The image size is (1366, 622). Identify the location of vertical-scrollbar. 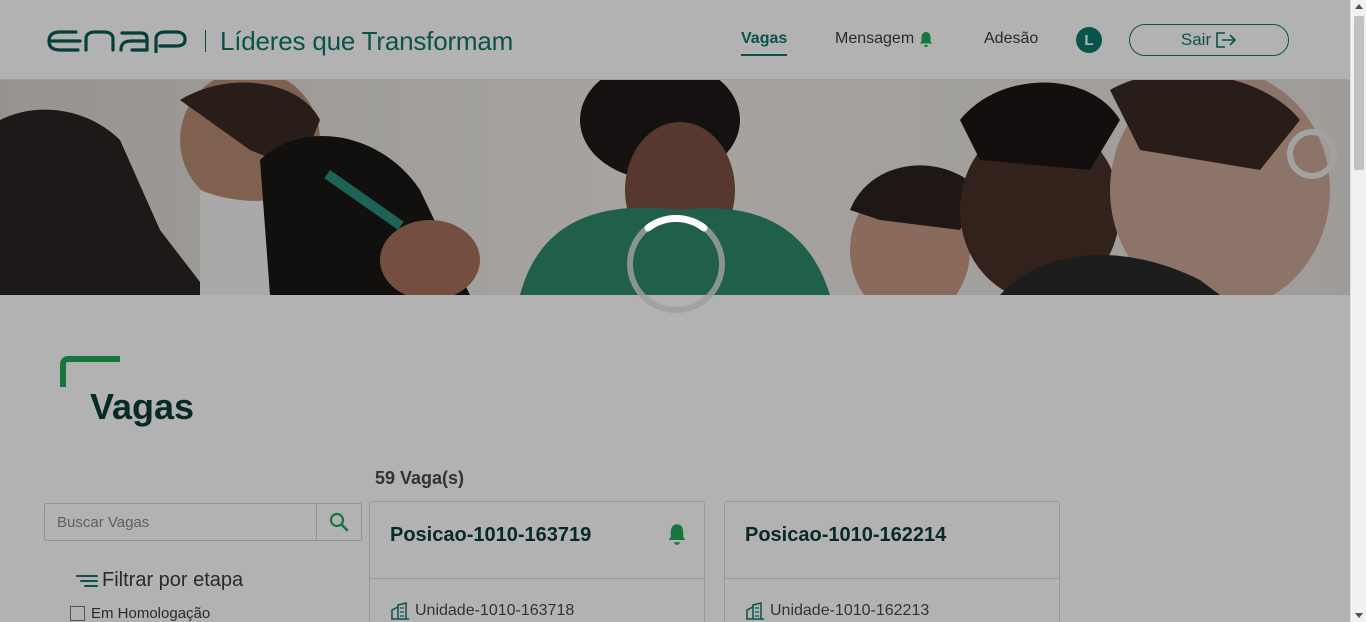
(1358, 311).